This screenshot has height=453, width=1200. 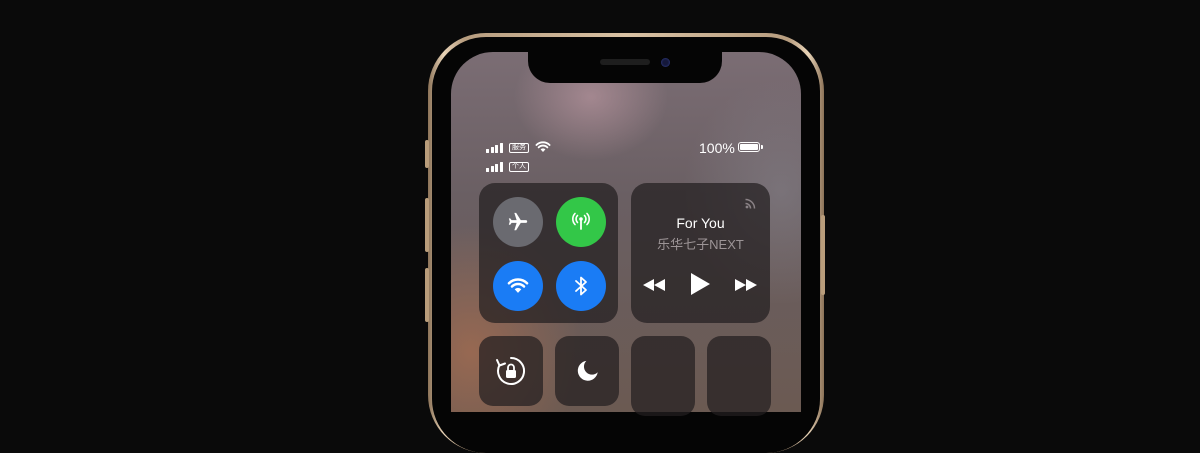 I want to click on play-icon, so click(x=700, y=284).